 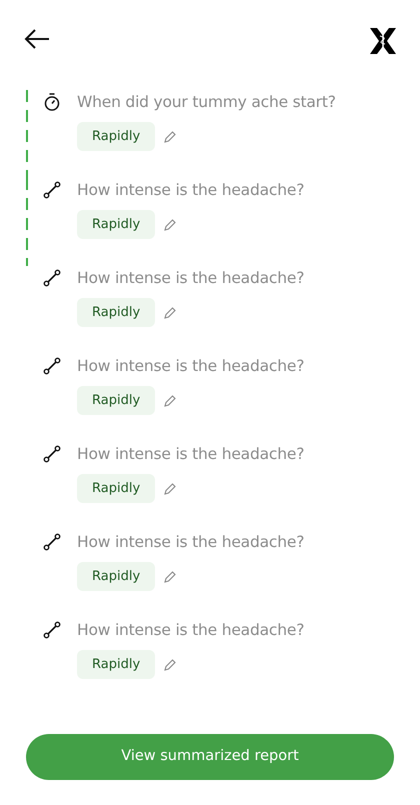 What do you see at coordinates (206, 102) in the screenshot?
I see `question-text: When did your tummy ache start?` at bounding box center [206, 102].